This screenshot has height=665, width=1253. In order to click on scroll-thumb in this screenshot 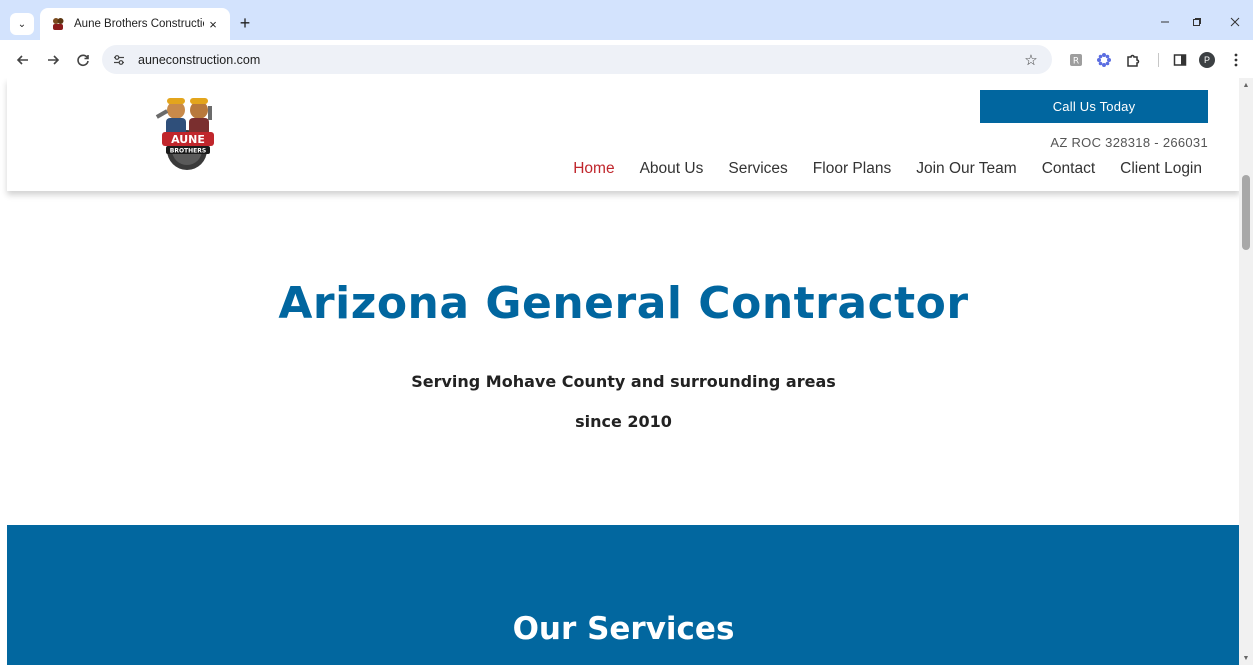, I will do `click(1246, 212)`.